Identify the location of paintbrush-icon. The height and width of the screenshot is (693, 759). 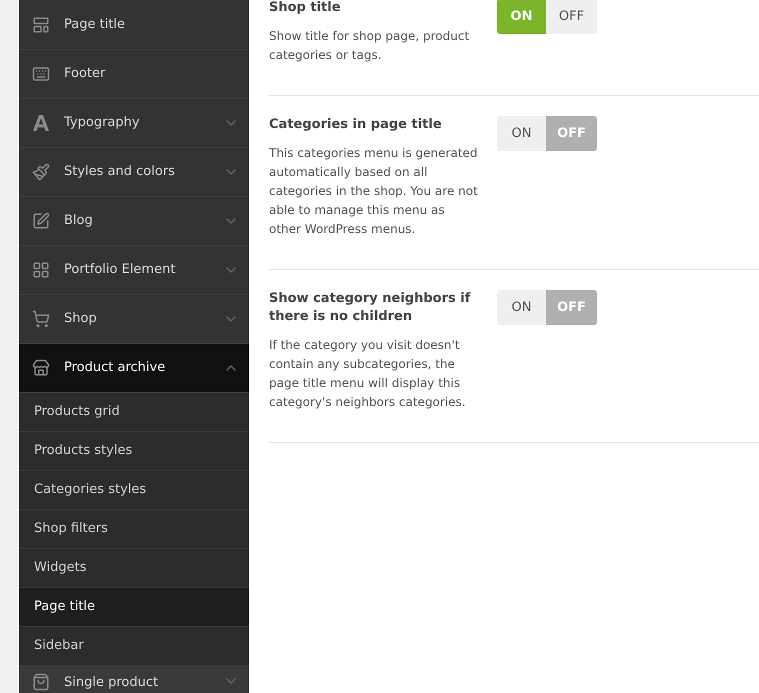
(41, 172).